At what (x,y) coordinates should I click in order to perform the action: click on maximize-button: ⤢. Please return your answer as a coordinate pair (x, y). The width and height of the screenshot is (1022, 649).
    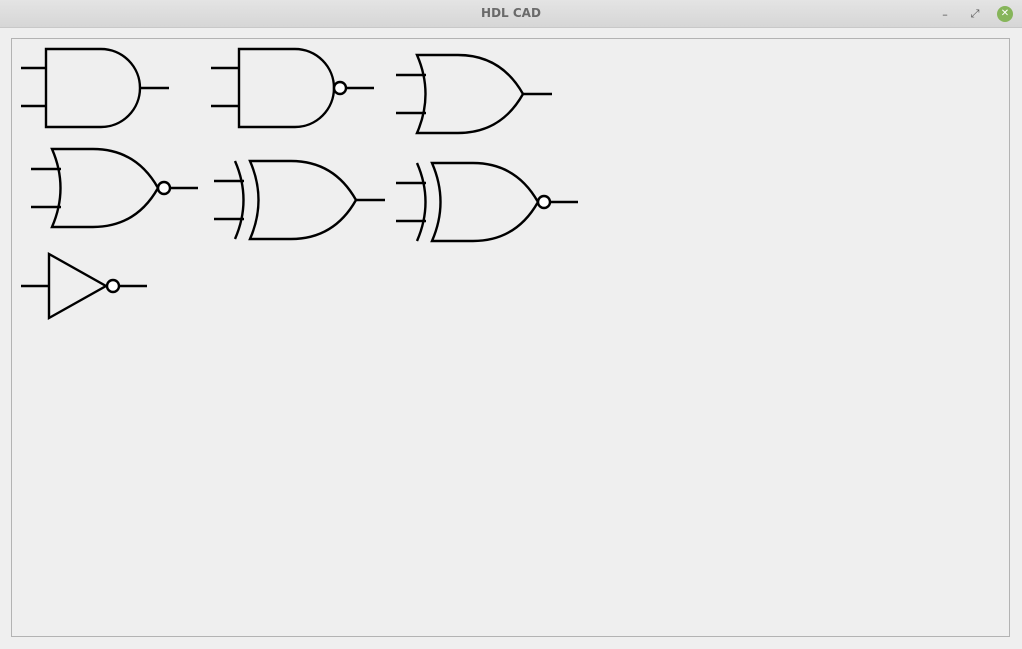
    Looking at the image, I should click on (975, 14).